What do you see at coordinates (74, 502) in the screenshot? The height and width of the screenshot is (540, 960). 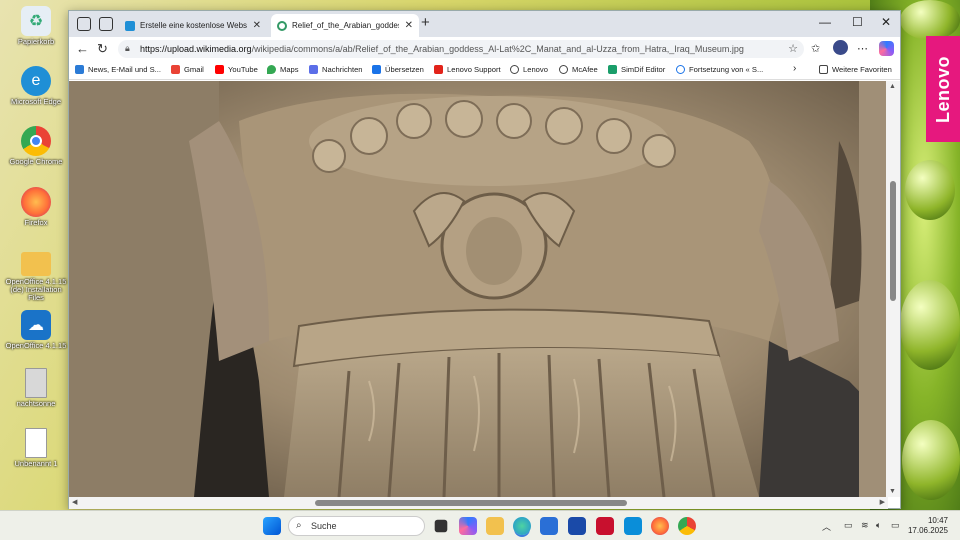 I see `scroll-left-arrow: ◀` at bounding box center [74, 502].